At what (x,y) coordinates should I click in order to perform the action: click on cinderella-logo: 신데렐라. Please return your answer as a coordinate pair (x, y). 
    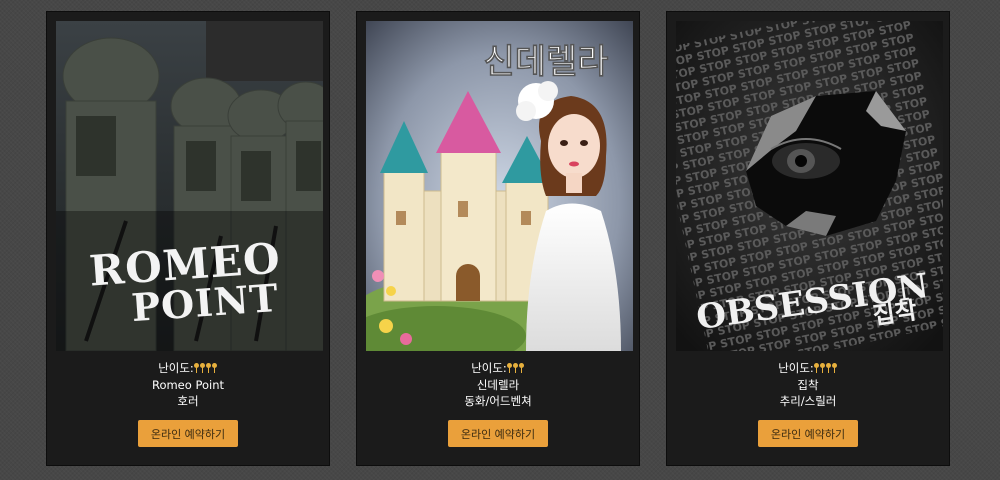
    Looking at the image, I should click on (545, 62).